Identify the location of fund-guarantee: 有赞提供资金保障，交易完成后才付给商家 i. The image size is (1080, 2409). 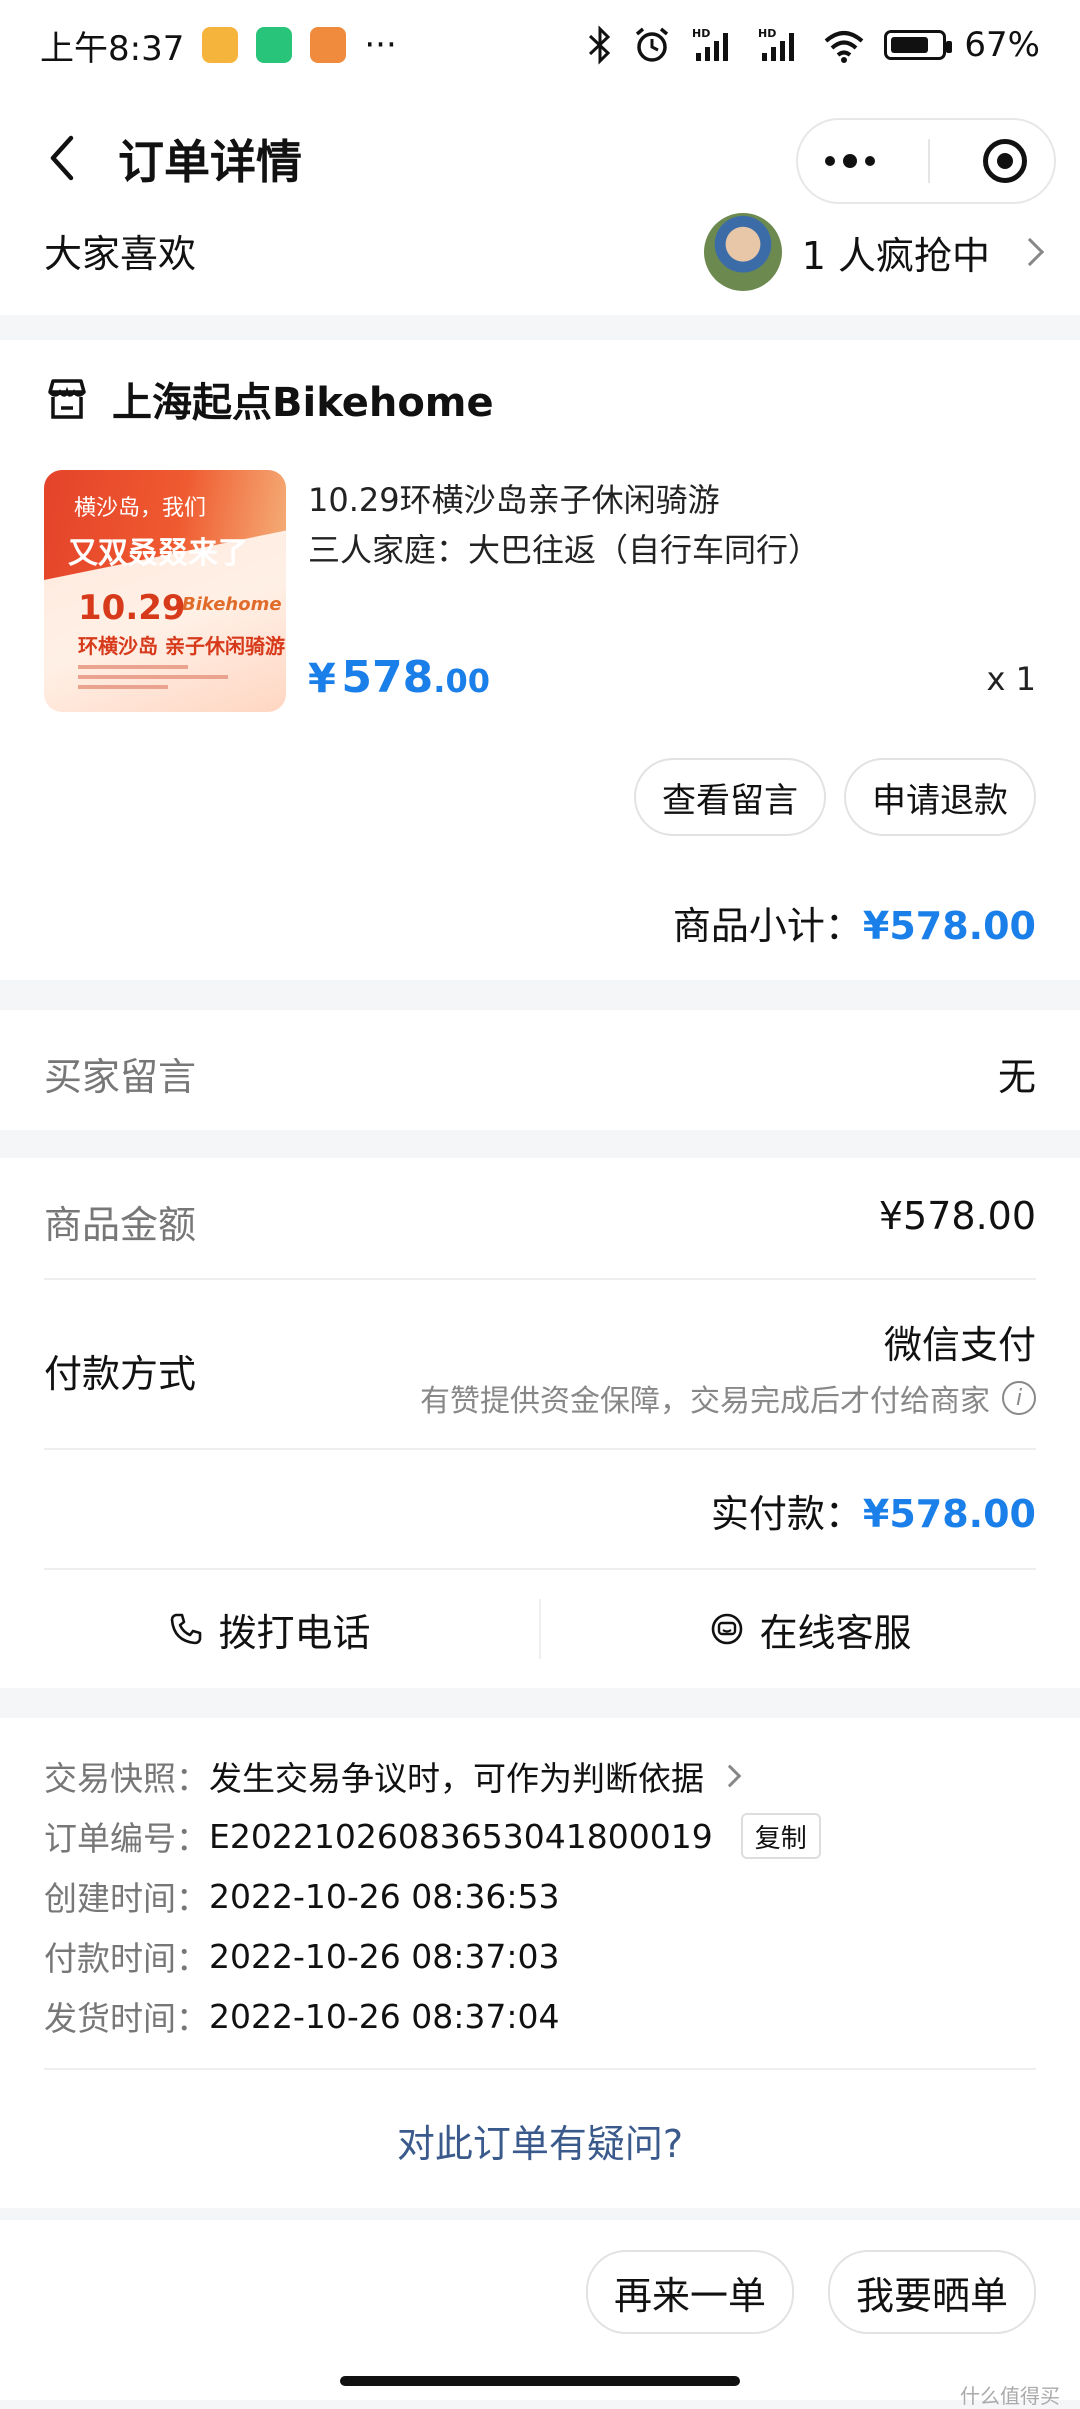
(728, 1398).